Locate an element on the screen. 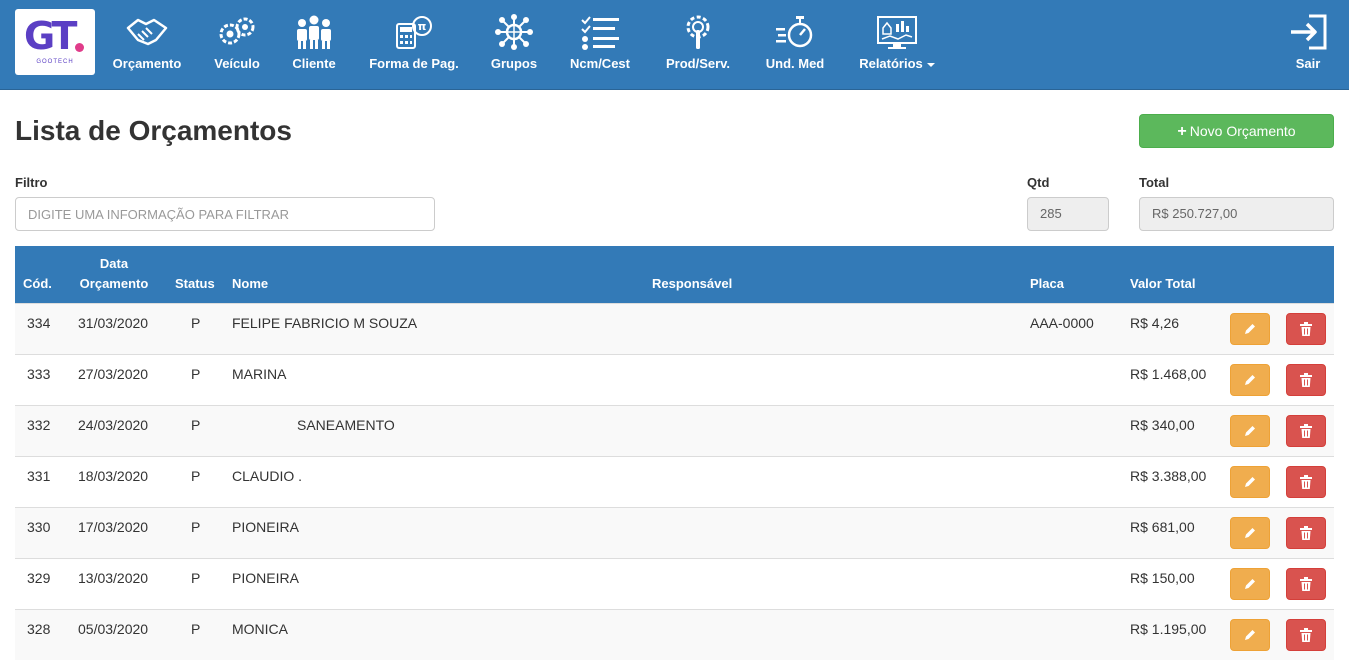 Image resolution: width=1349 pixels, height=660 pixels. cell-data: 27/03/2020 is located at coordinates (113, 374).